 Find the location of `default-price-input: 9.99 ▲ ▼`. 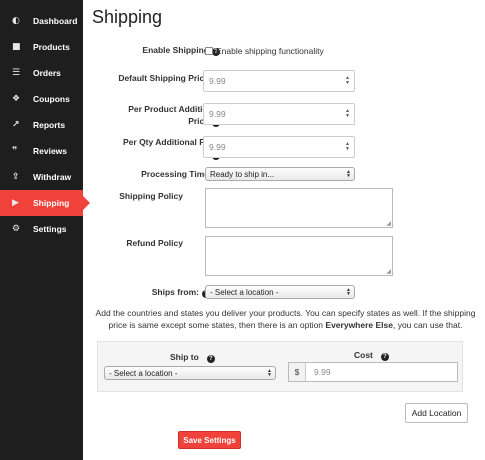

default-price-input: 9.99 ▲ ▼ is located at coordinates (279, 81).